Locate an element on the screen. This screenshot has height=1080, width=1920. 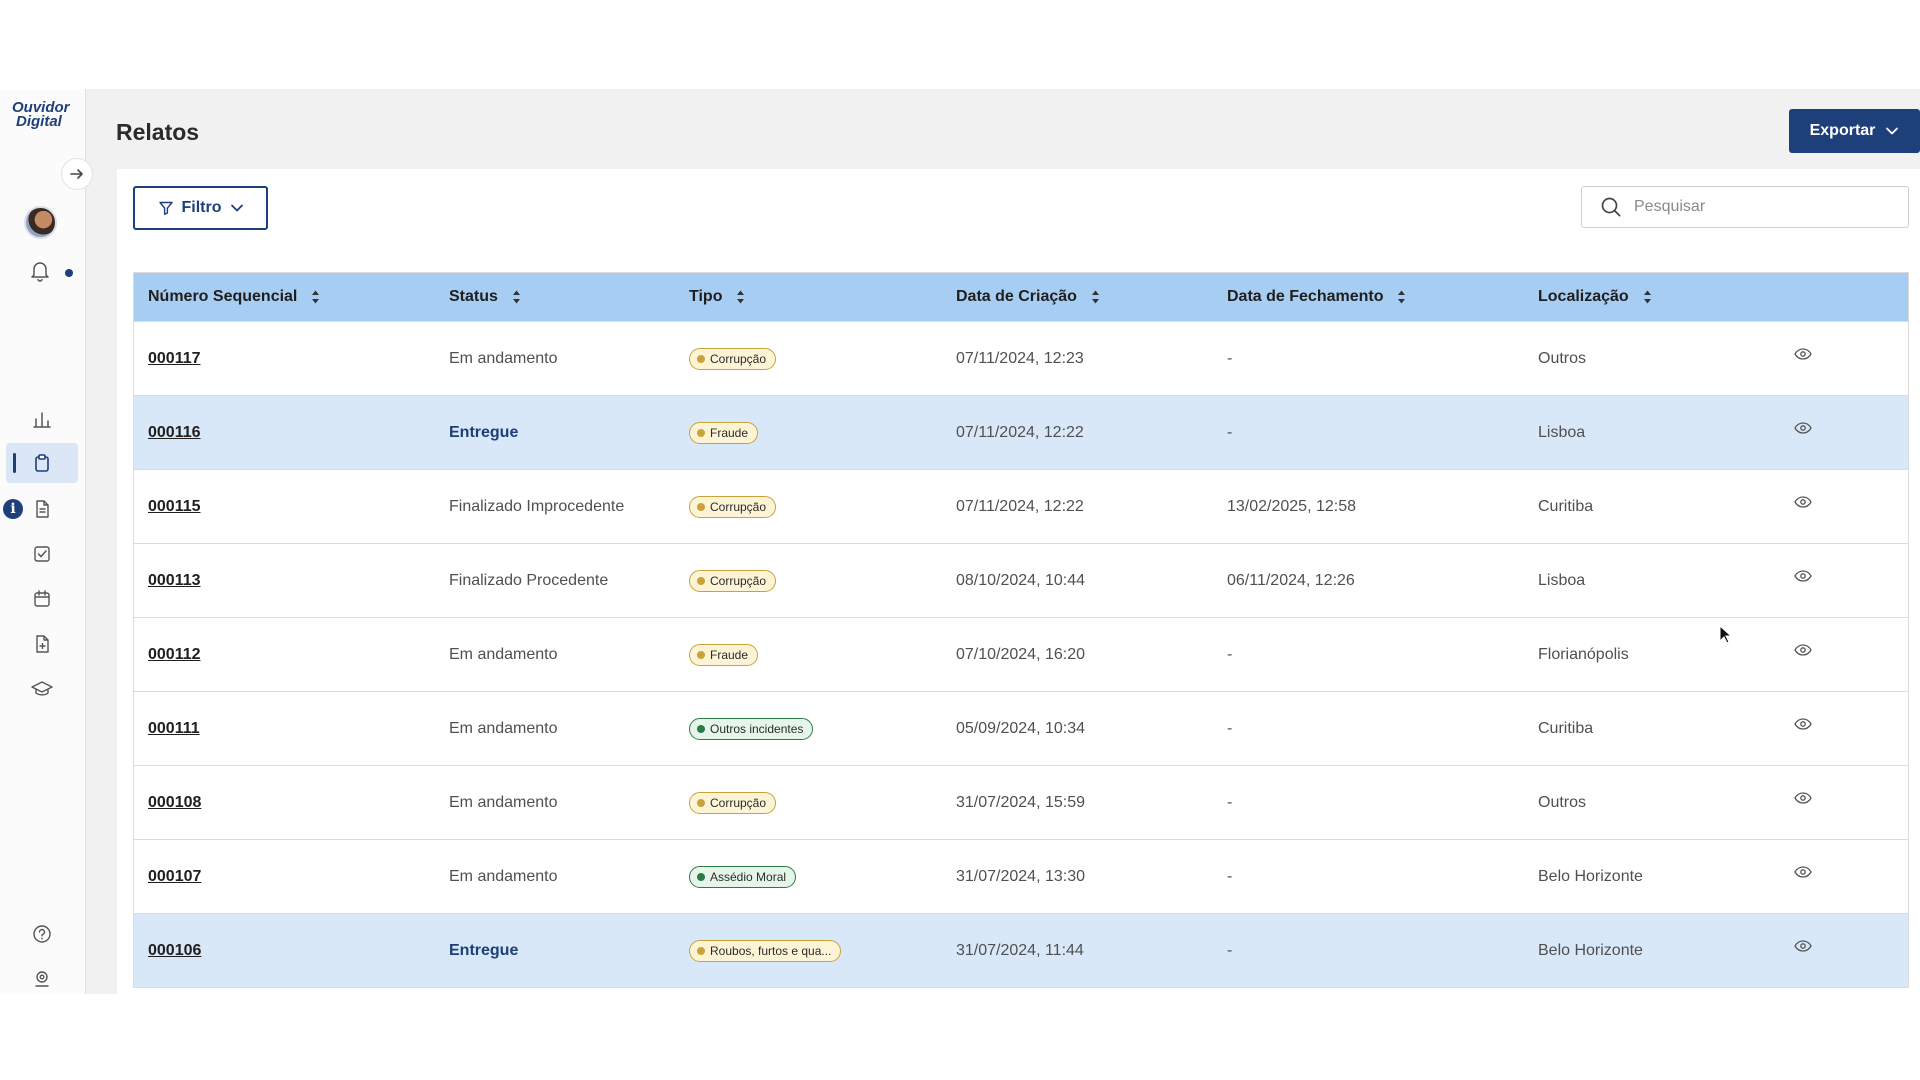
arrow-right-icon is located at coordinates (76, 174).